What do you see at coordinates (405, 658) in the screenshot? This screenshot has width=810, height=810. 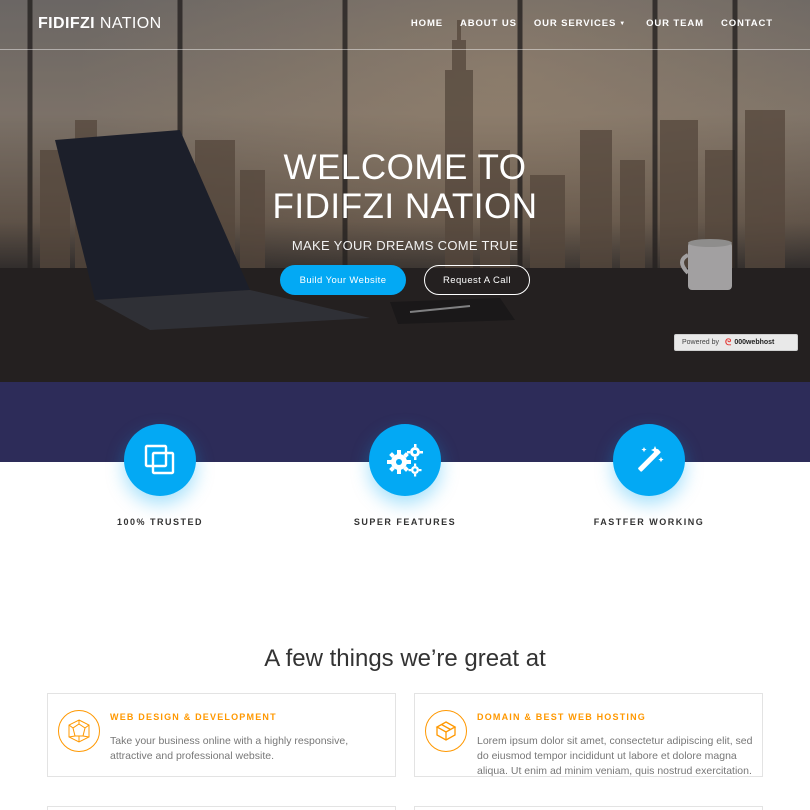 I see `services-title: A few things we’re great at` at bounding box center [405, 658].